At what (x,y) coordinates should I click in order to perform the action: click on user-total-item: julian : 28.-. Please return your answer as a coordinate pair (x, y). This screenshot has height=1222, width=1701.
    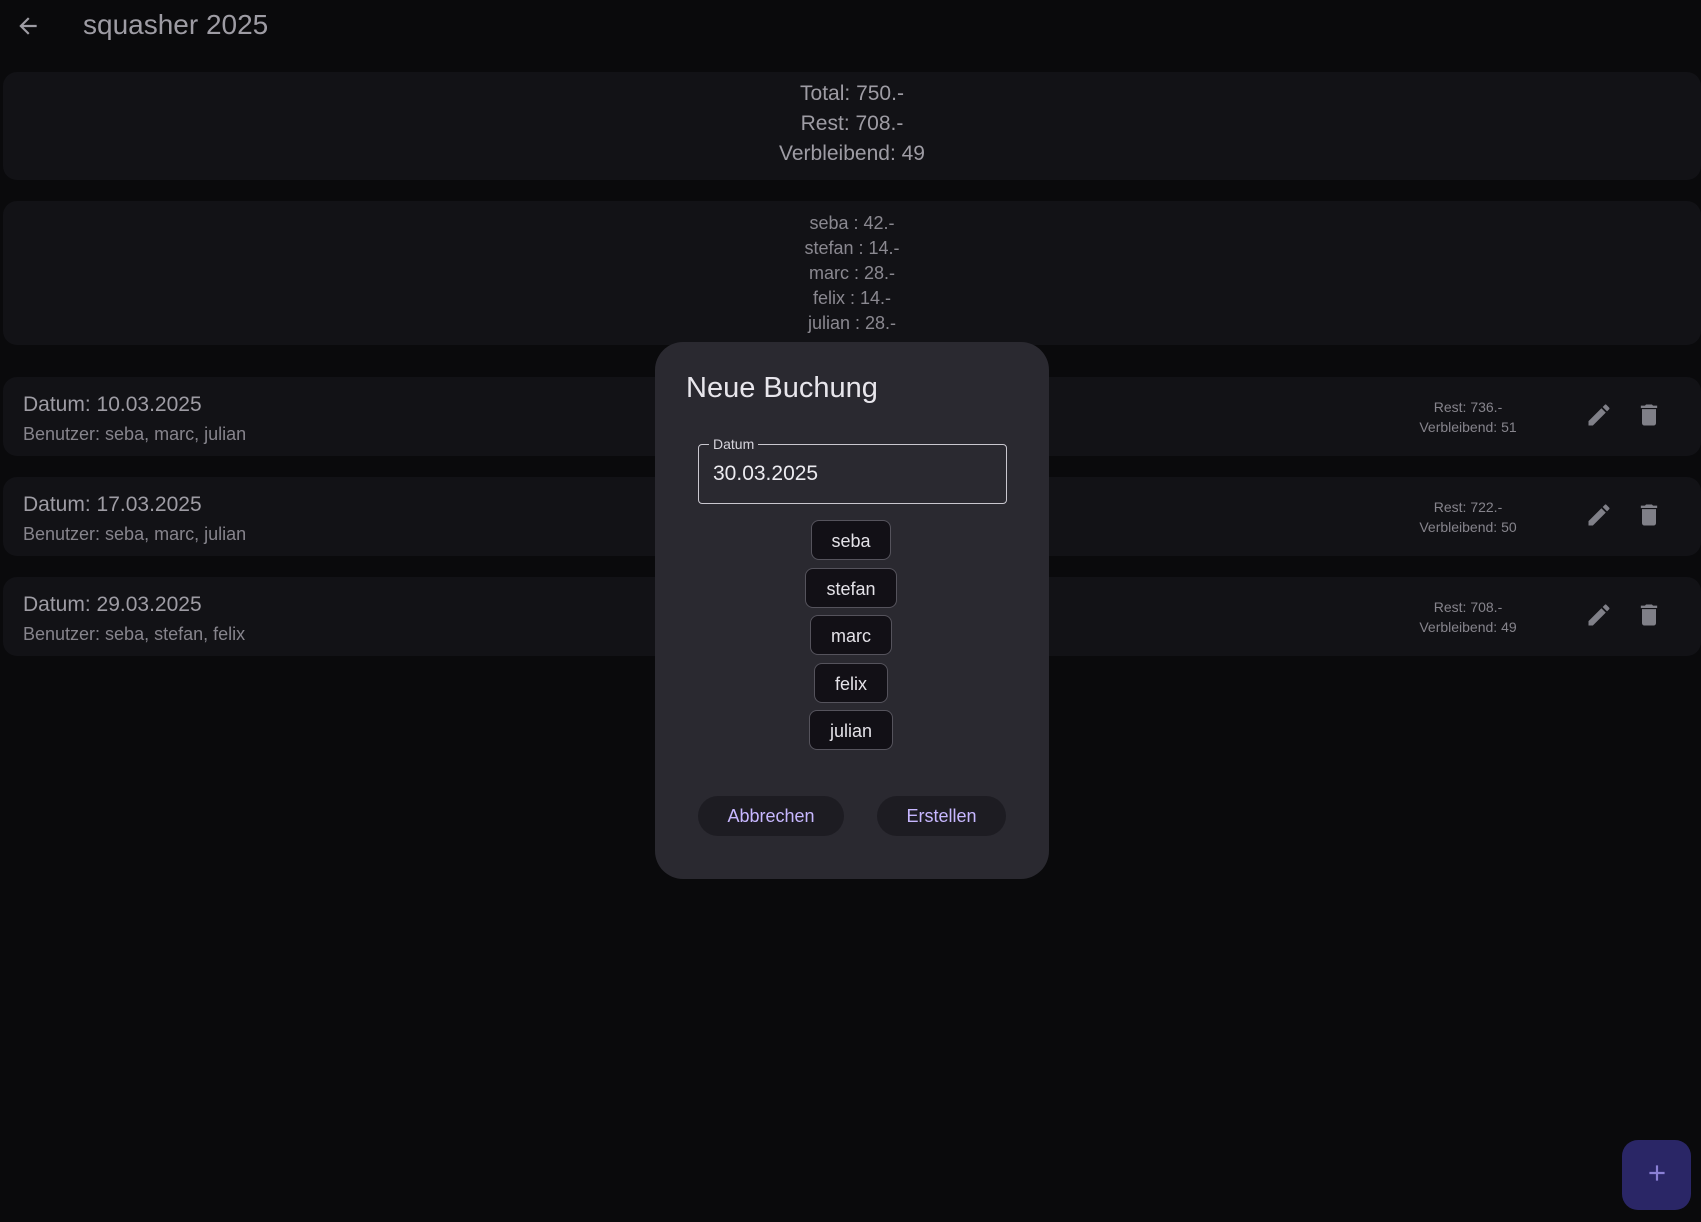
    Looking at the image, I should click on (852, 323).